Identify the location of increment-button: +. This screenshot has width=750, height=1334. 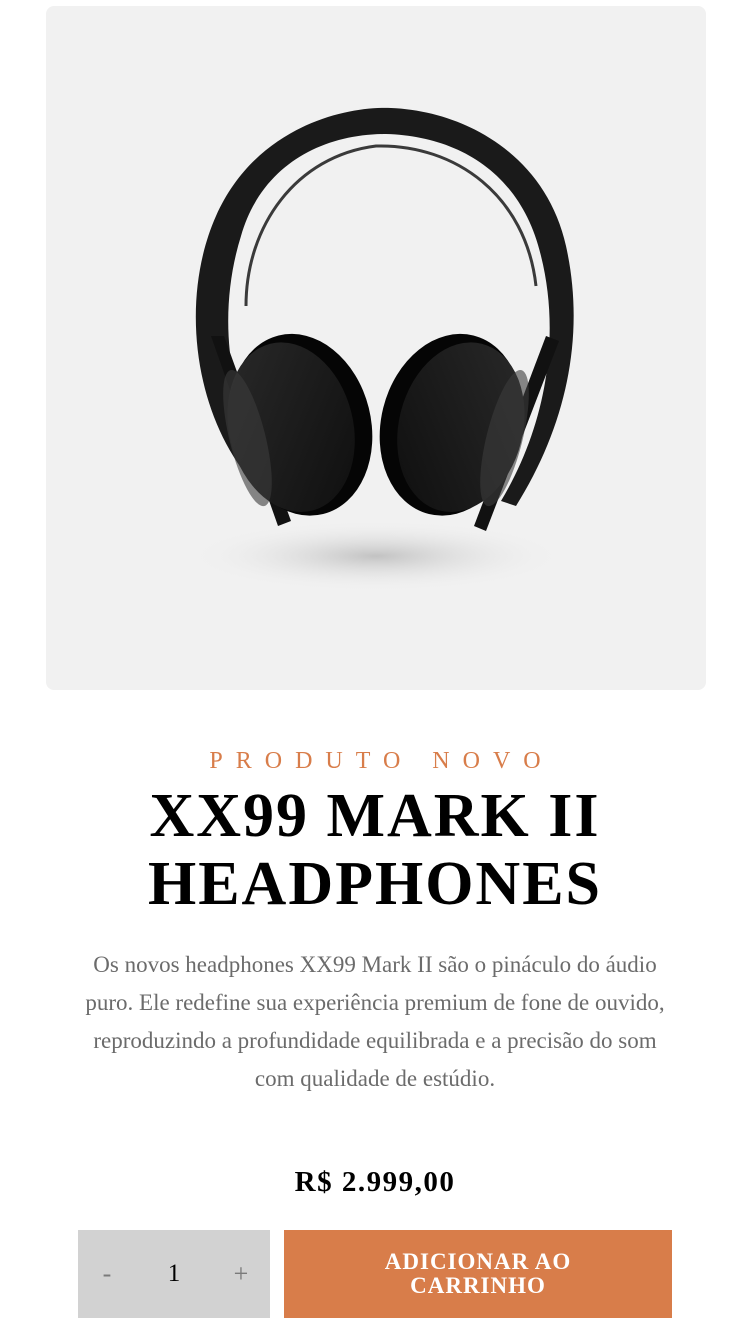
(241, 1274).